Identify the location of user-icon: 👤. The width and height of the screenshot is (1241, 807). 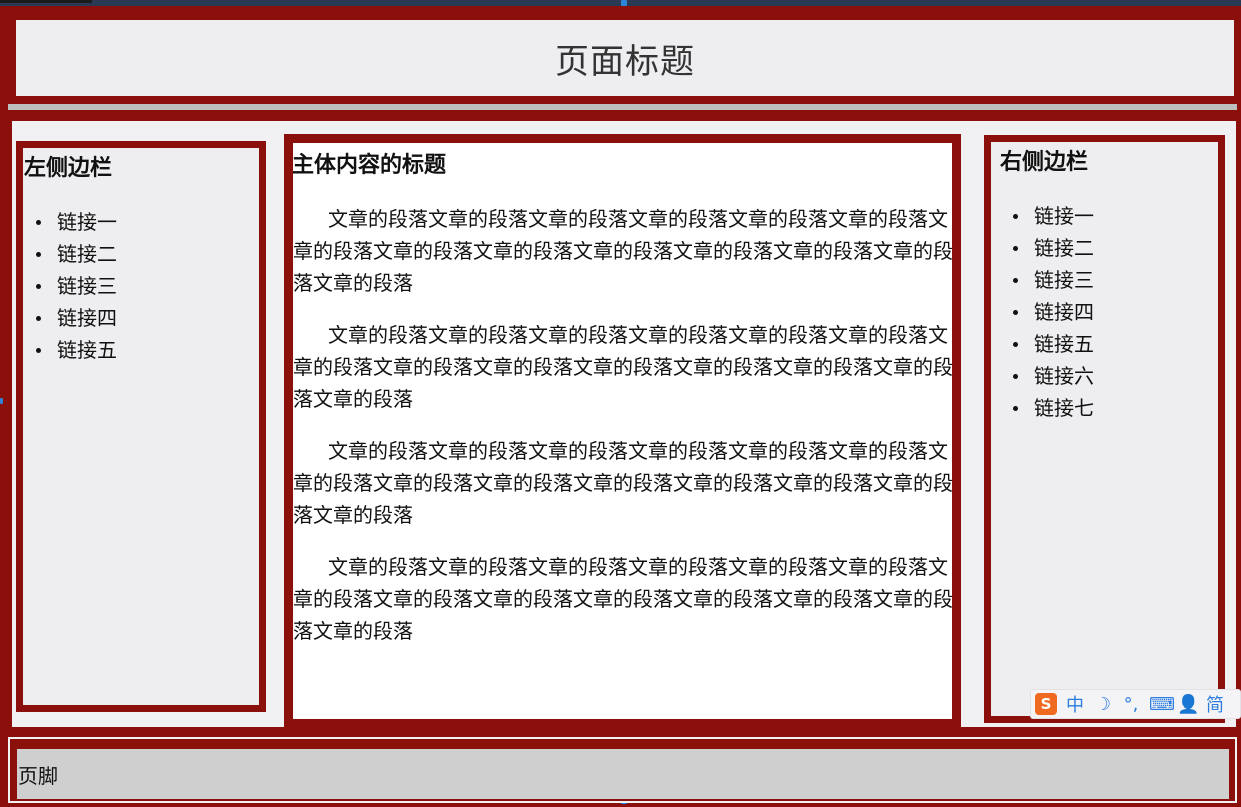
(1188, 704).